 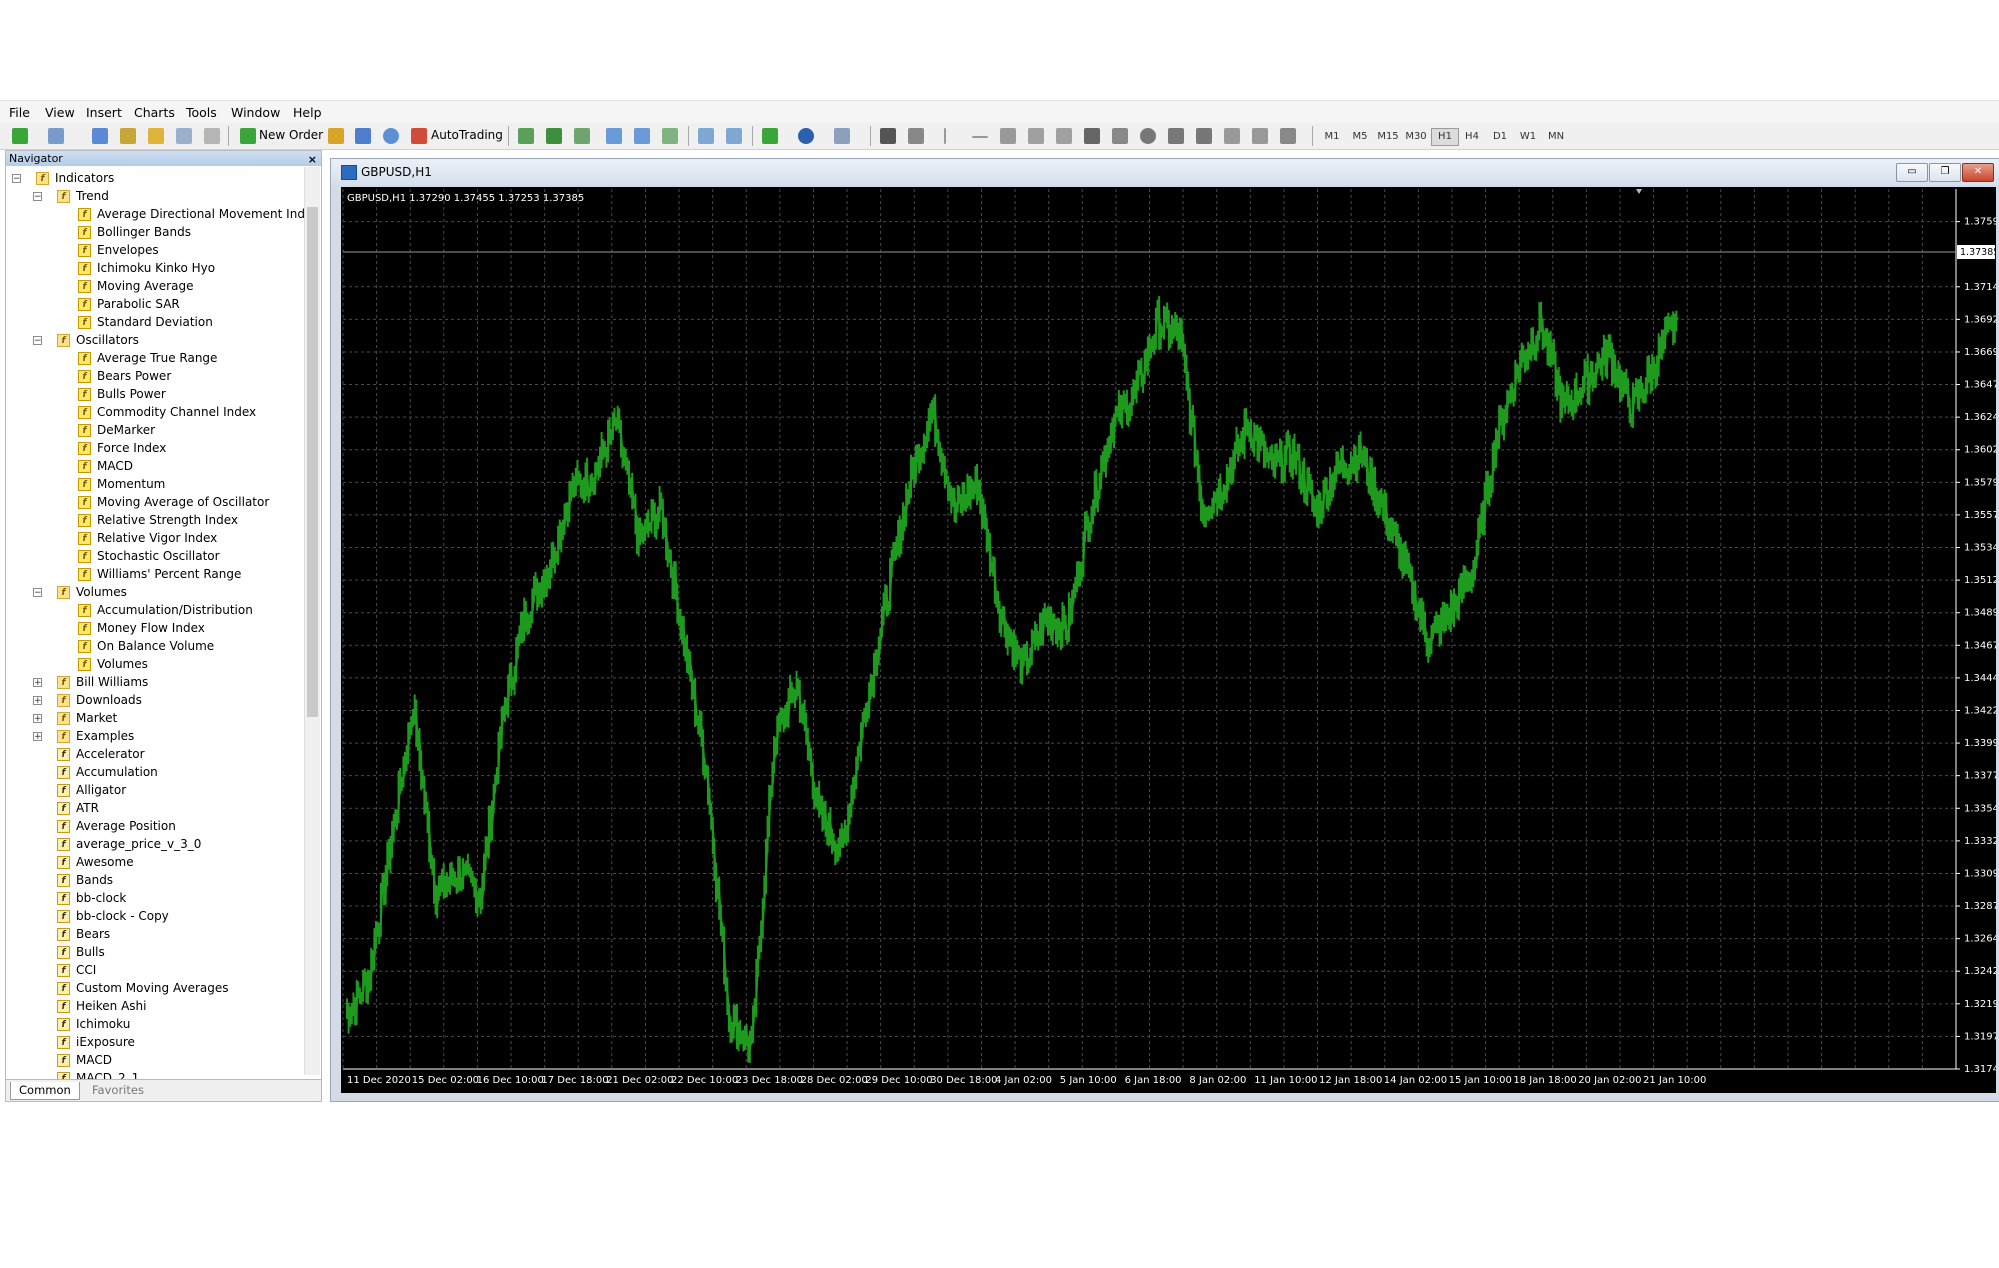 I want to click on custom-indicator-item: f CCI, so click(x=76, y=970).